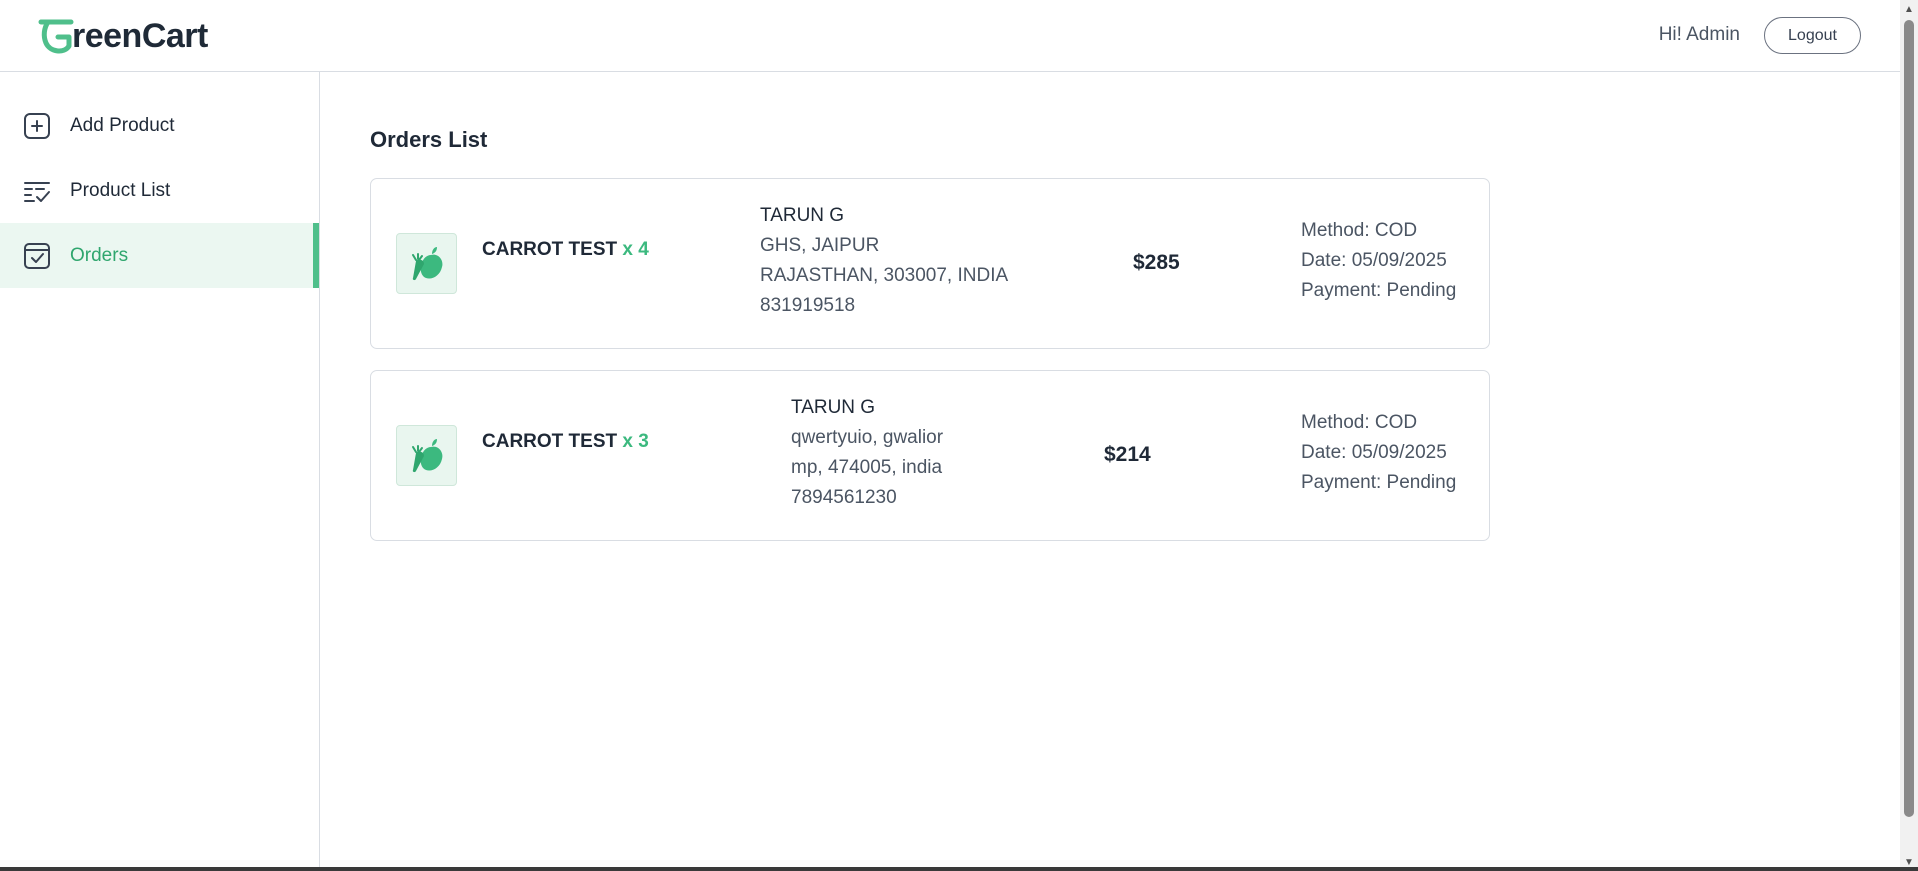 This screenshot has height=871, width=1918. I want to click on sidebar-item-product-list: Product List, so click(159, 190).